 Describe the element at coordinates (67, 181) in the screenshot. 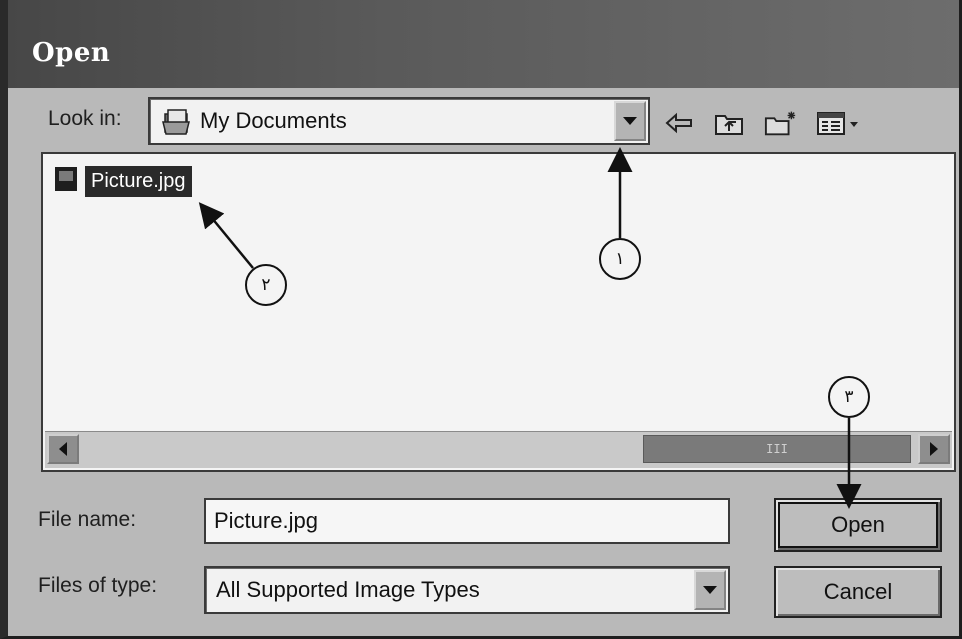

I see `image-file-icon` at that location.